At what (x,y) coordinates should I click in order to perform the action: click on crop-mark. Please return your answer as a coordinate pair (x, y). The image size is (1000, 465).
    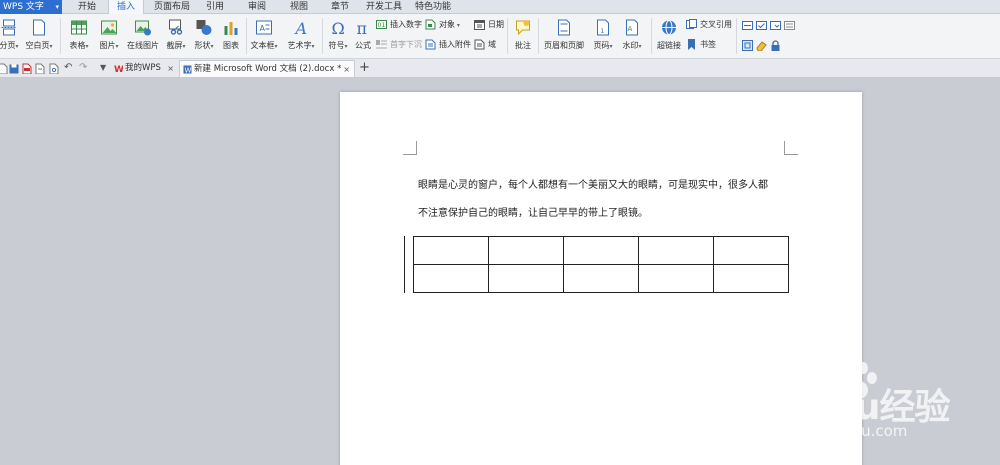
    Looking at the image, I should click on (410, 148).